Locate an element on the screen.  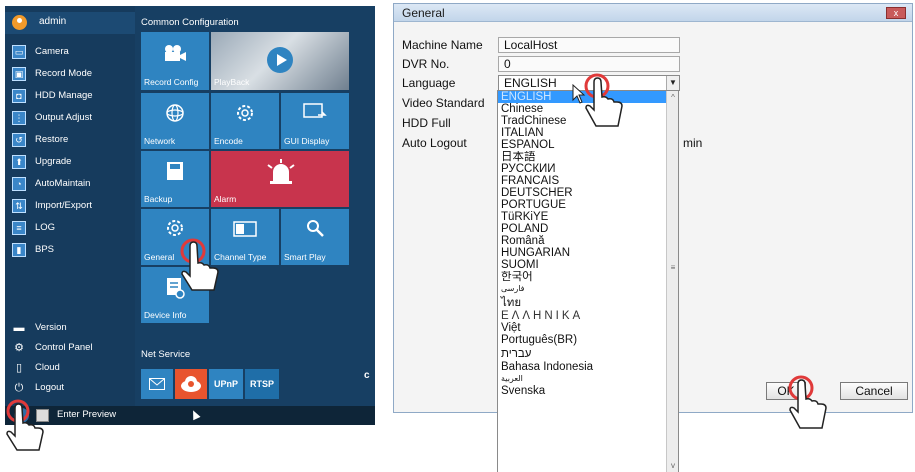
chevron-down-icon: ▼ is located at coordinates (672, 83).